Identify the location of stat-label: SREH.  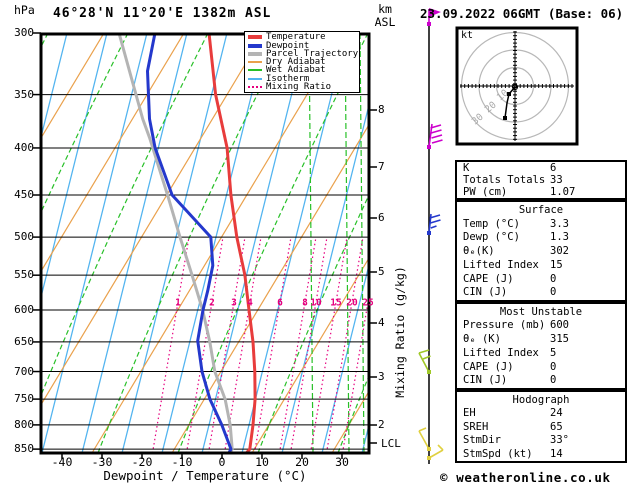
(476, 426).